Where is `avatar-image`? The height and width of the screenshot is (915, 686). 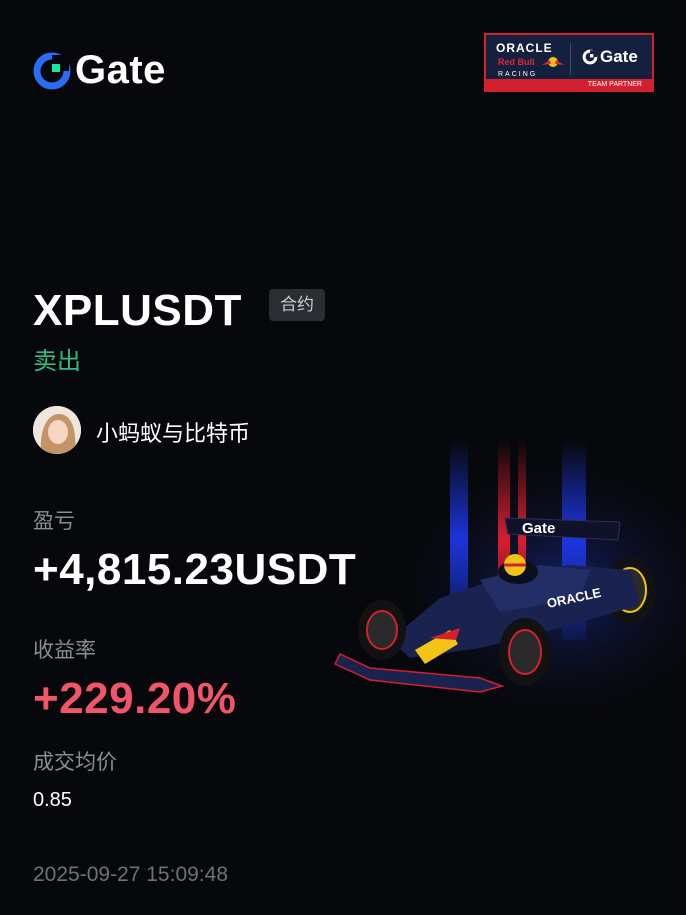 avatar-image is located at coordinates (57, 430).